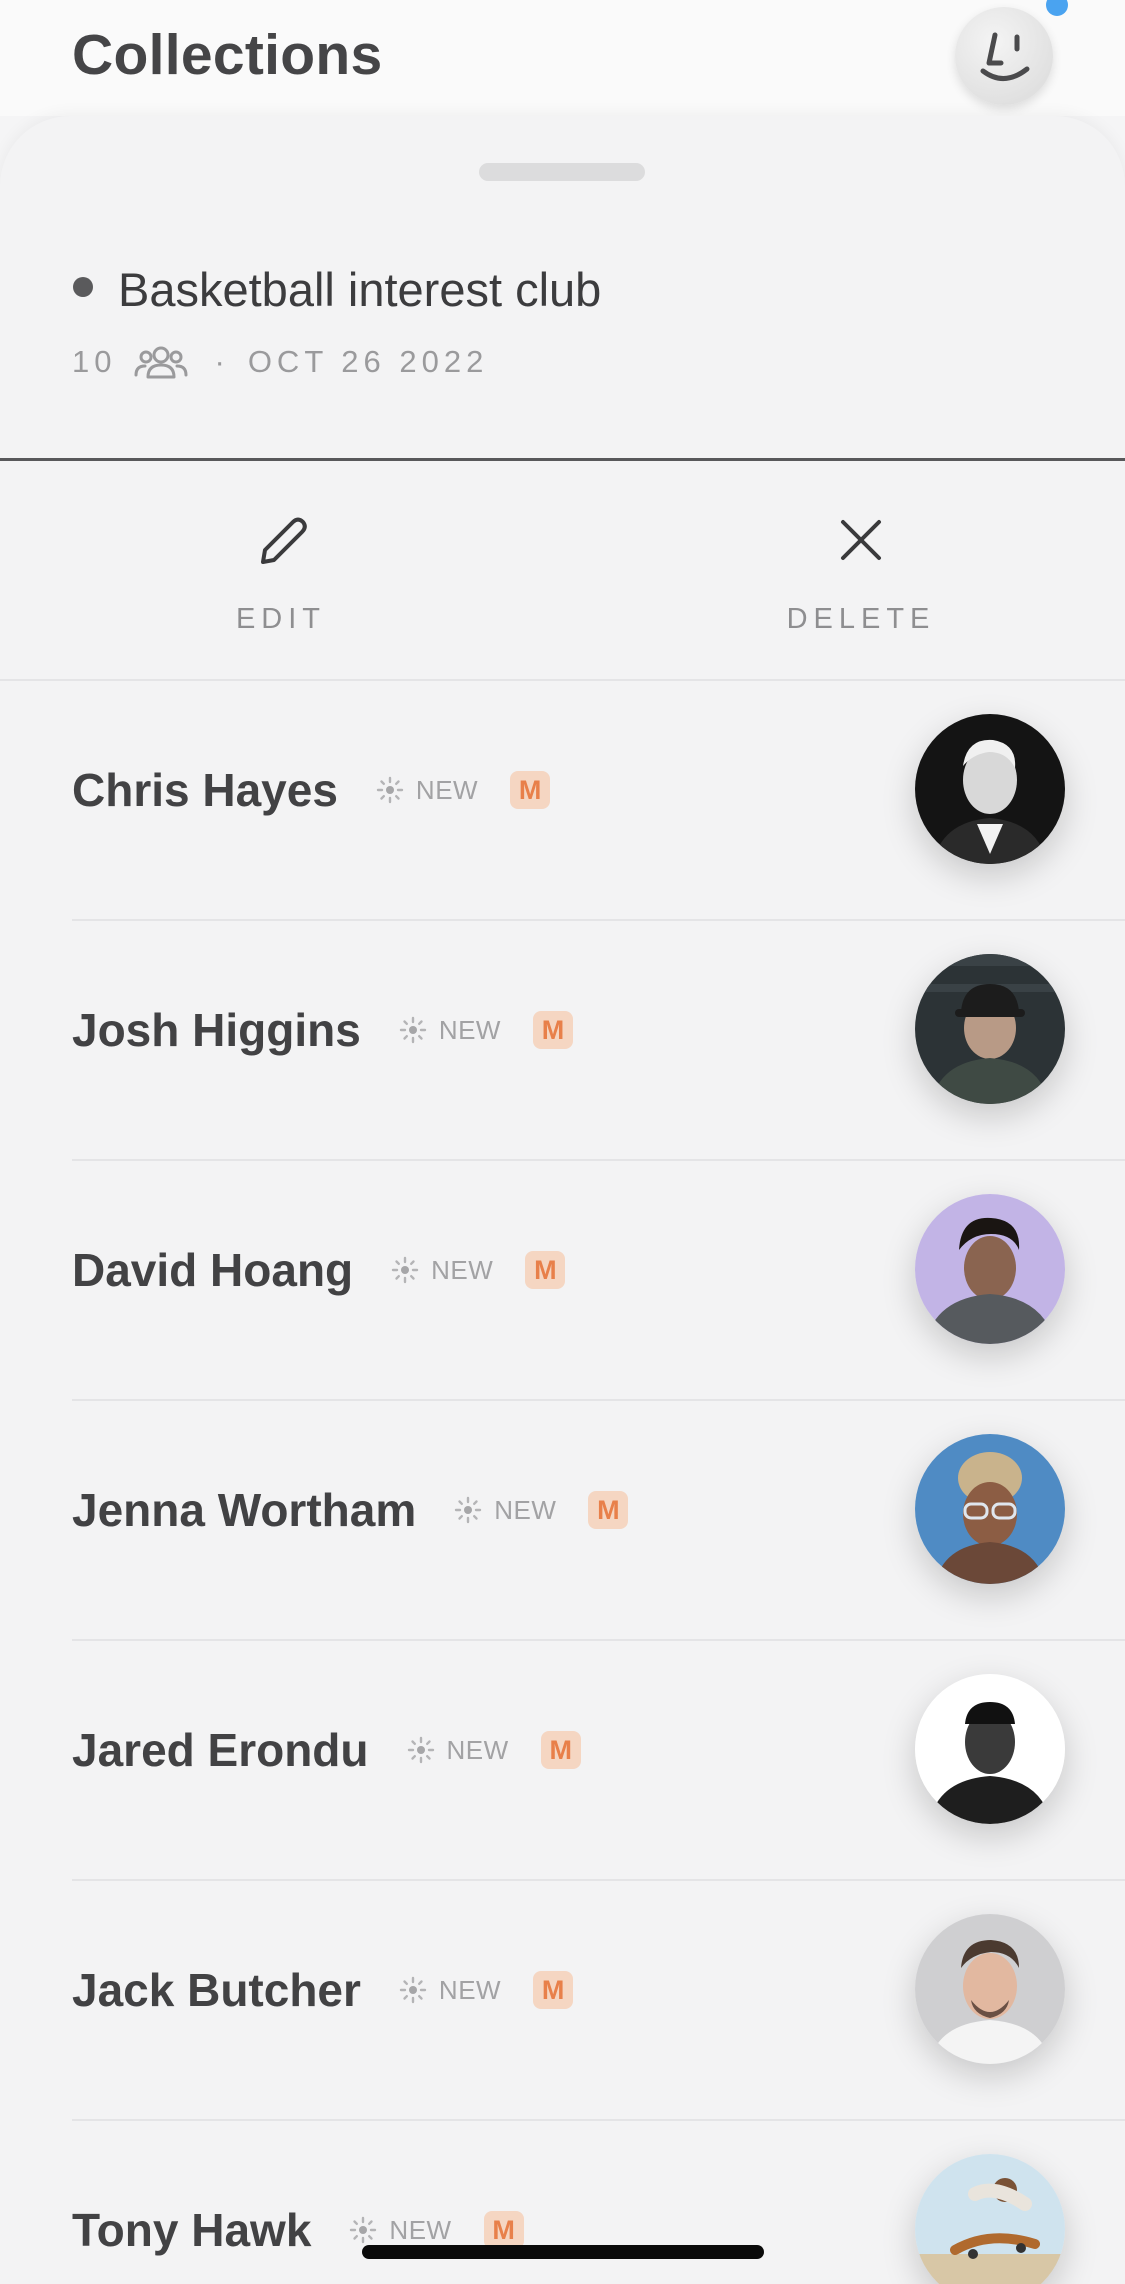 The image size is (1125, 2284). I want to click on sheet-grabber, so click(562, 172).